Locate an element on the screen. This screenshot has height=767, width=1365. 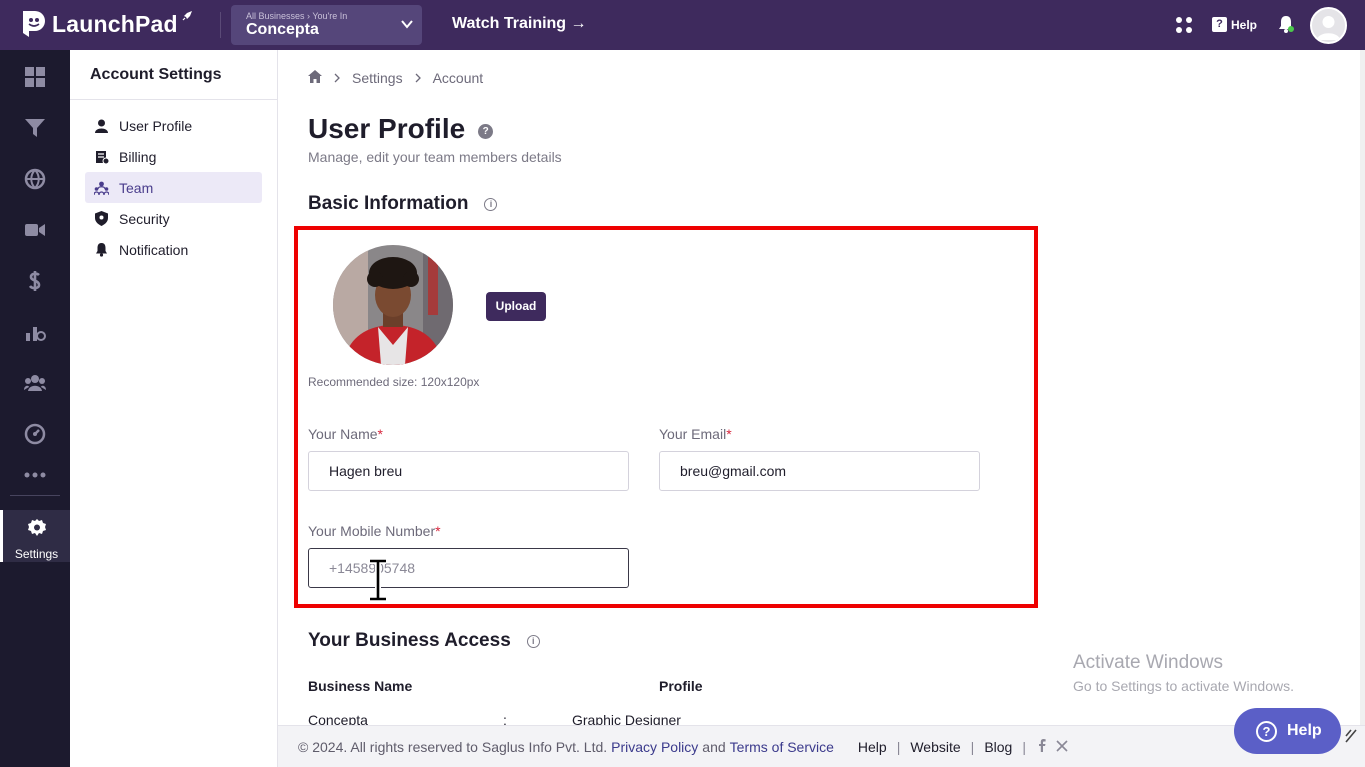
recommended-size-hint: Recommended size: 120x120px is located at coordinates (394, 382).